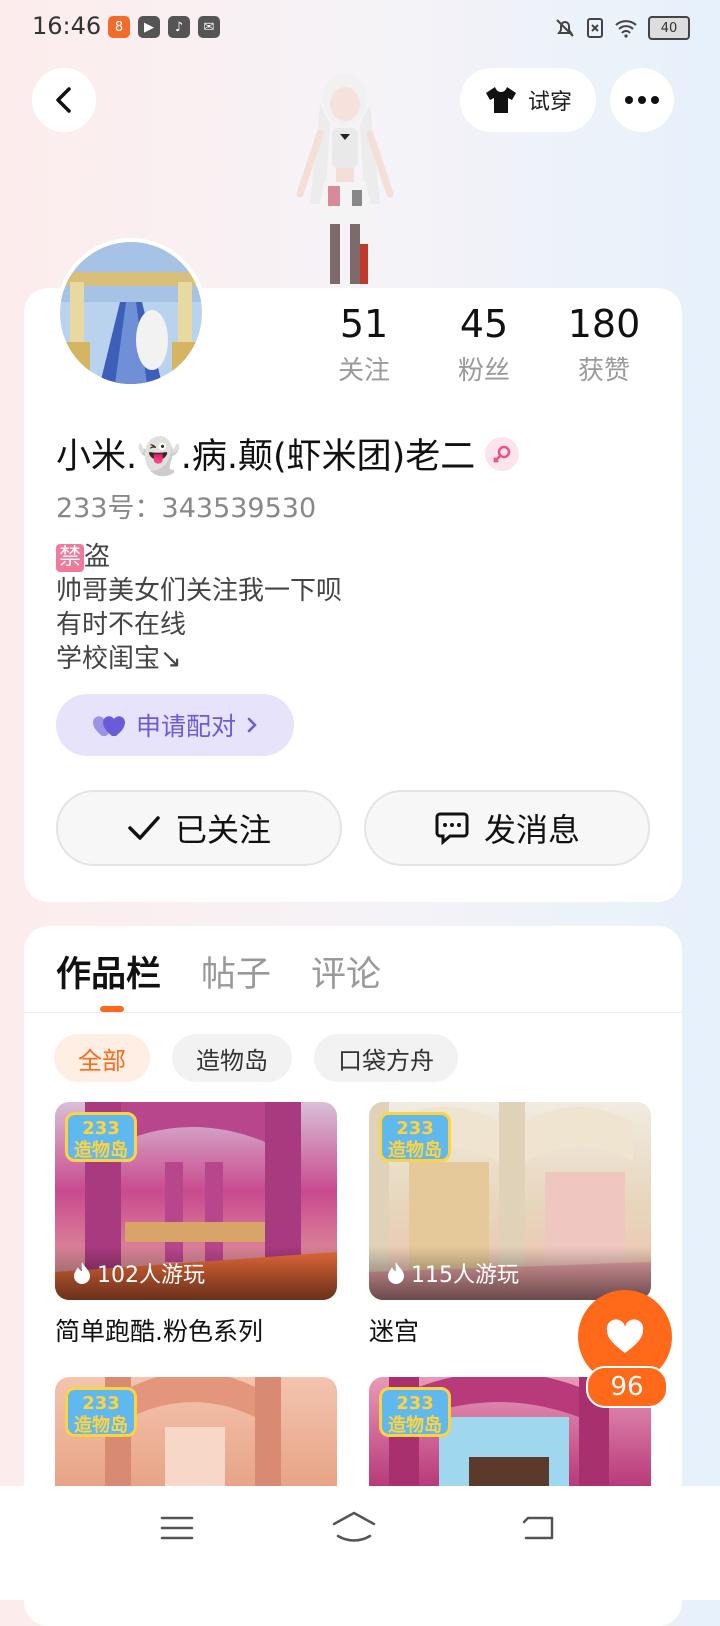  I want to click on mute-bell-icon, so click(565, 28).